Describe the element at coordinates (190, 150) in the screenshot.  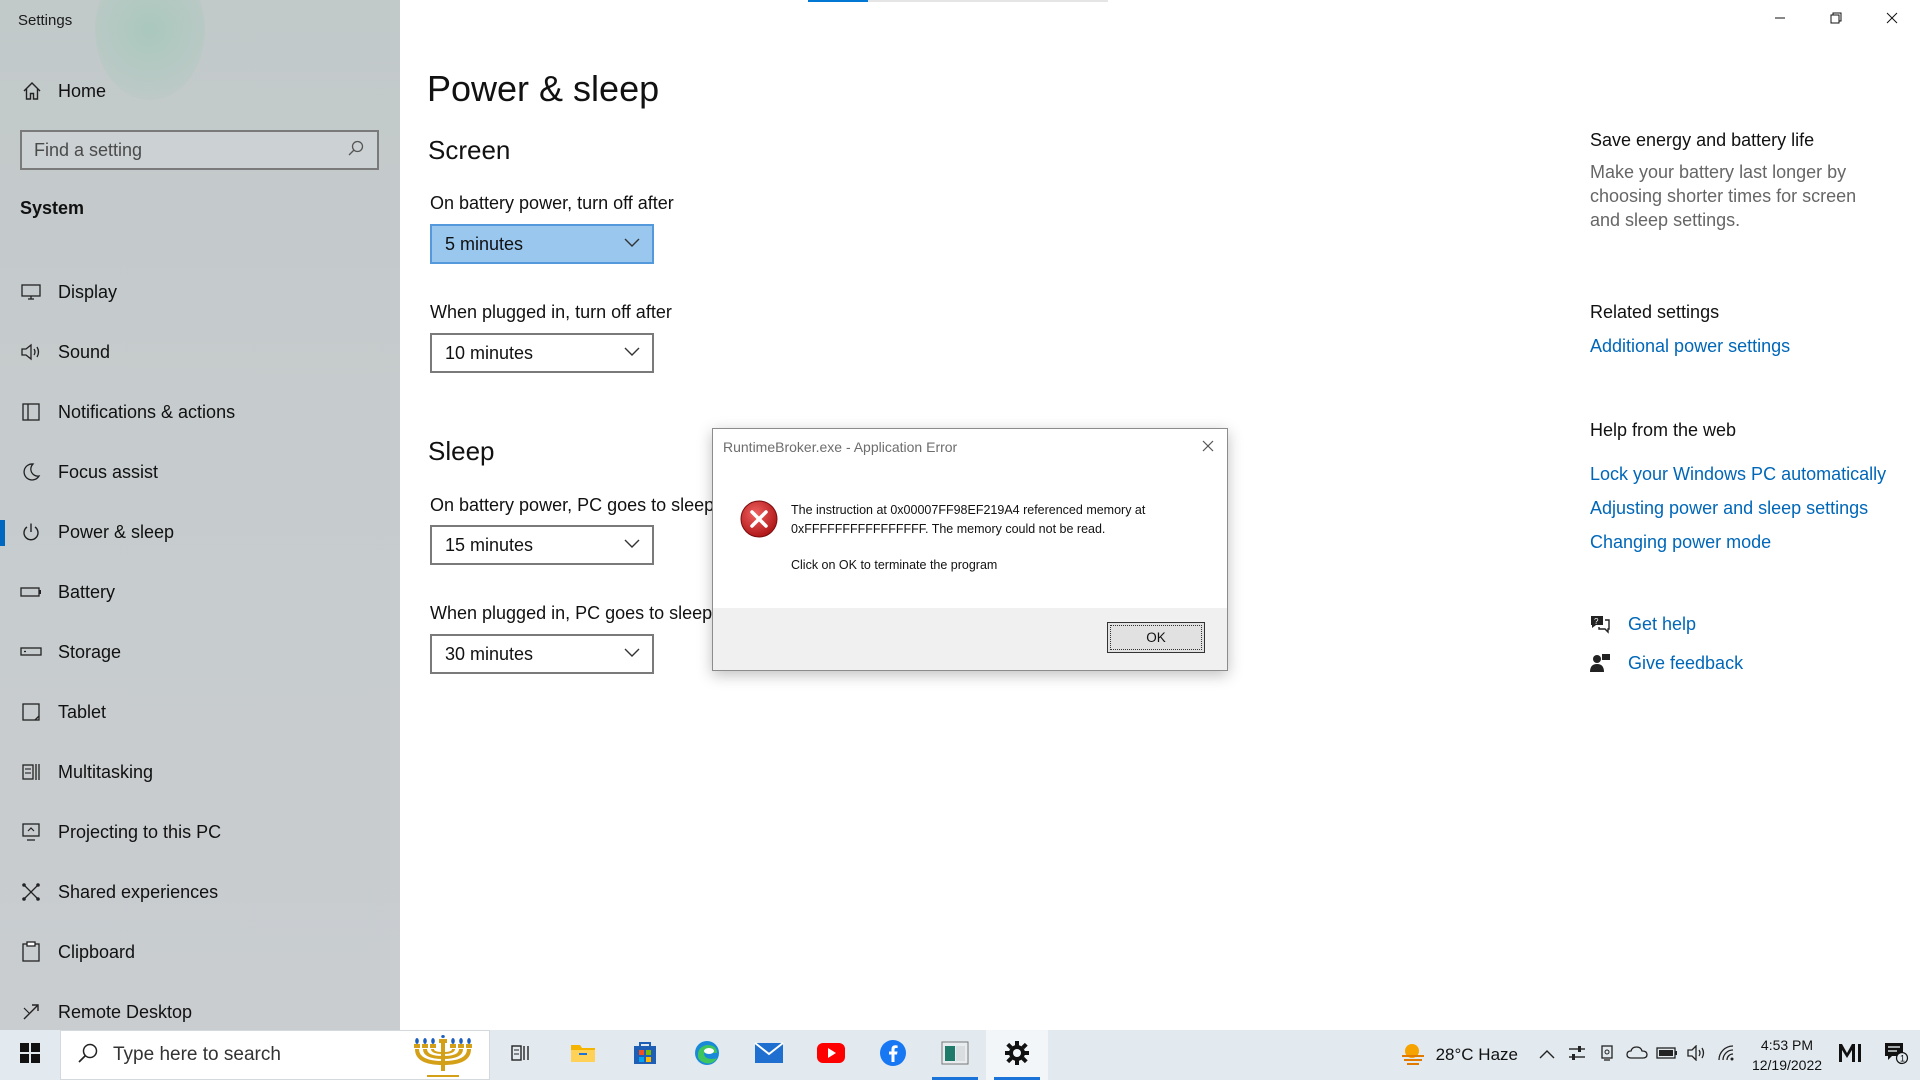
I see `settings-search-input` at that location.